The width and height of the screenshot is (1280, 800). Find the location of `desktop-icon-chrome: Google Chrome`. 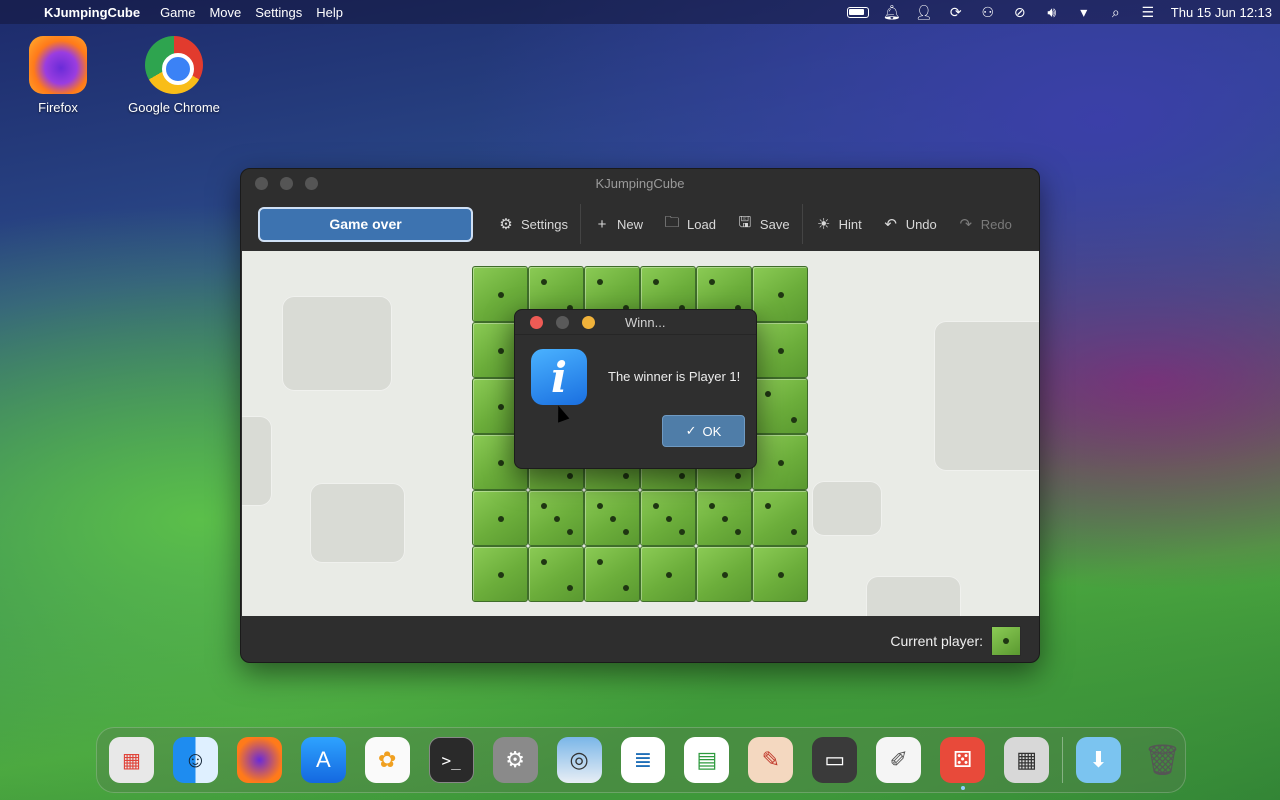

desktop-icon-chrome: Google Chrome is located at coordinates (174, 75).